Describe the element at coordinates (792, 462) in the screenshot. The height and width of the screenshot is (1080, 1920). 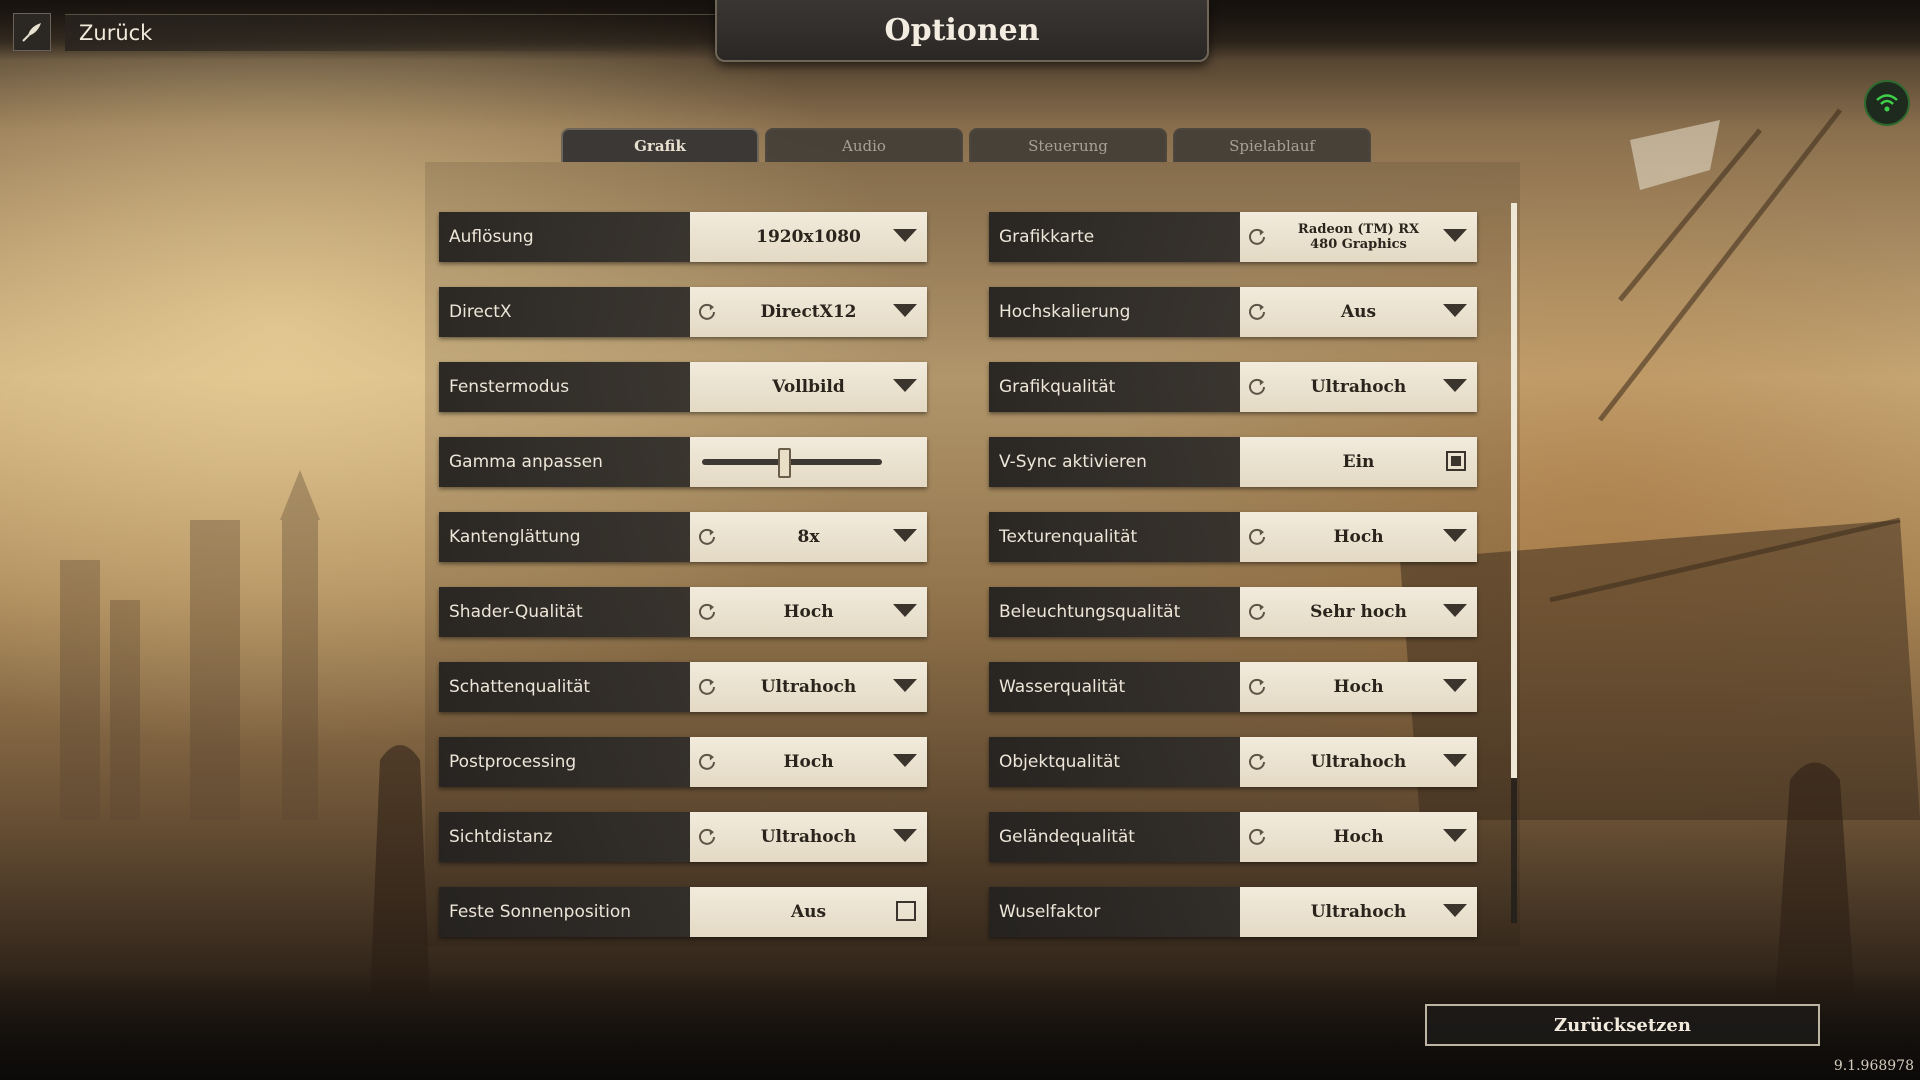
I see `slider-track` at that location.